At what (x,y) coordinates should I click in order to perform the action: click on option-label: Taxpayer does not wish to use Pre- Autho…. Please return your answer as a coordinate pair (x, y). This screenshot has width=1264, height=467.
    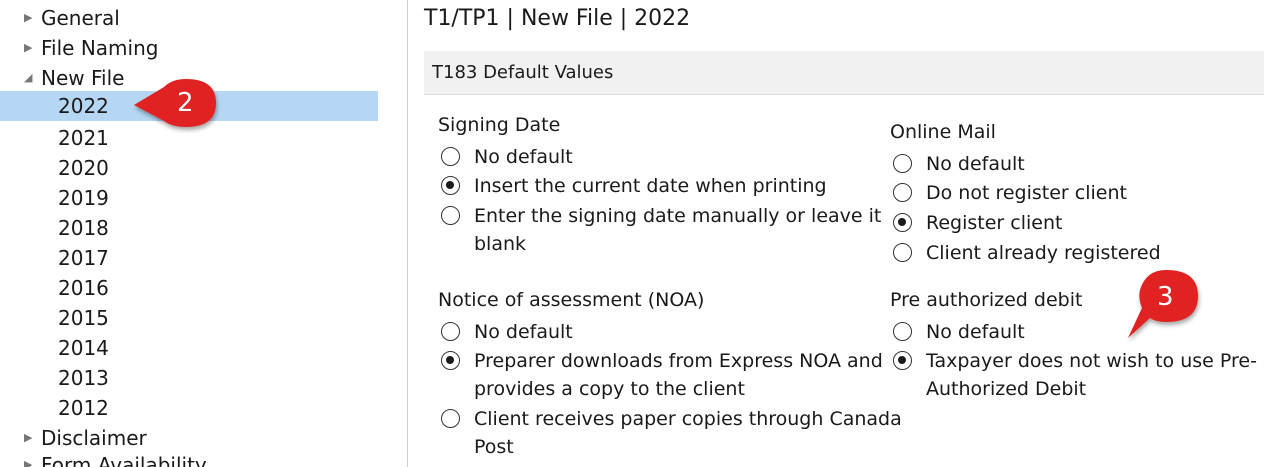
    Looking at the image, I should click on (1091, 375).